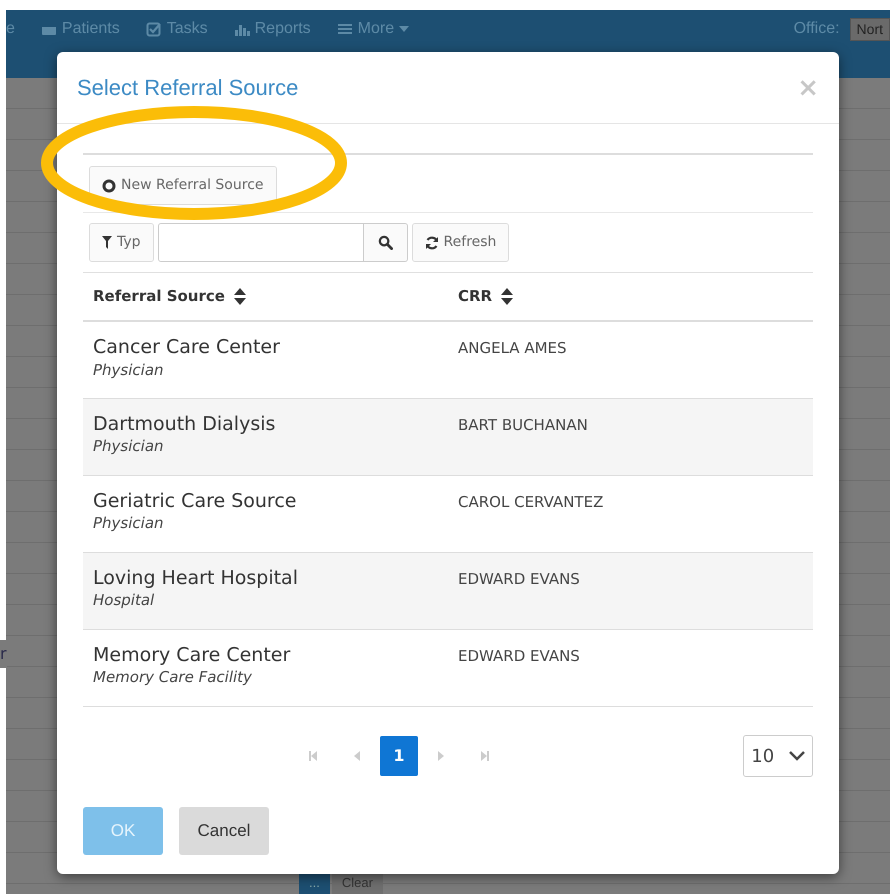 The width and height of the screenshot is (890, 894). Describe the element at coordinates (124, 601) in the screenshot. I see `referral-type: Hospital` at that location.